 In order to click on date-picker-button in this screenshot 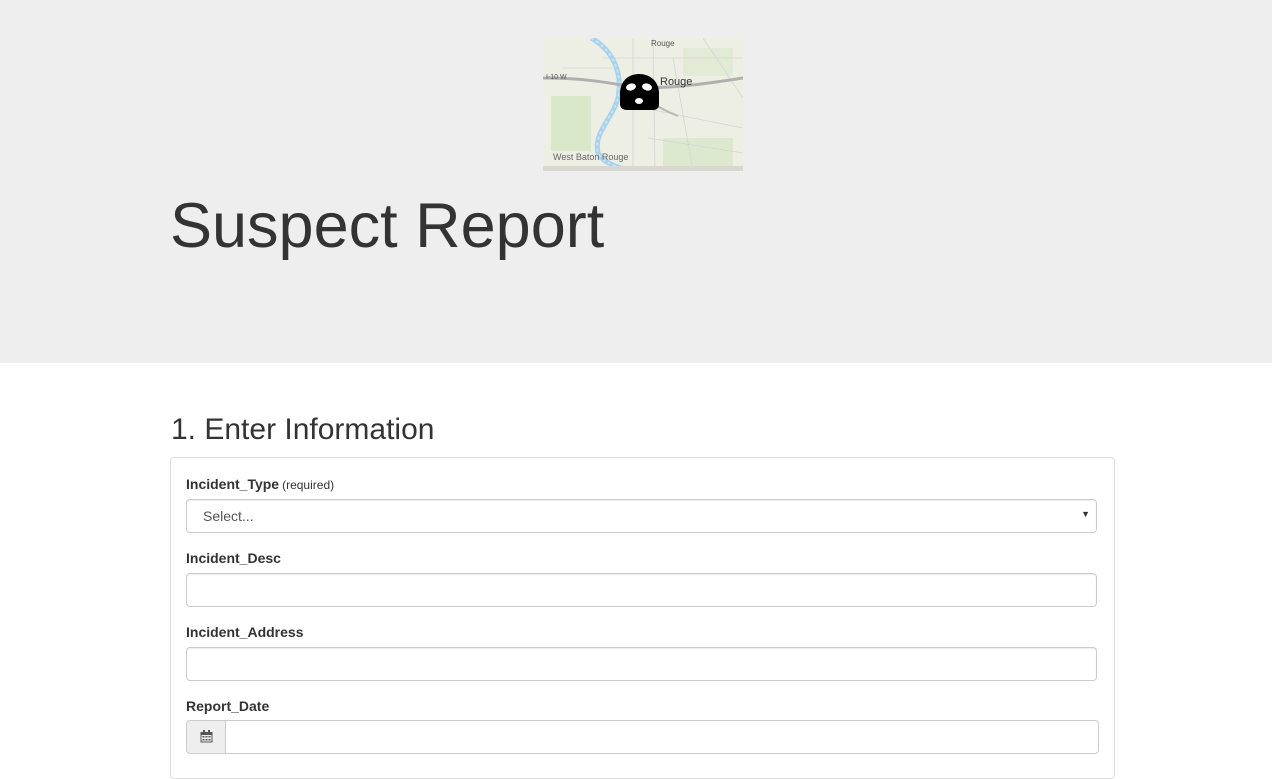, I will do `click(206, 737)`.